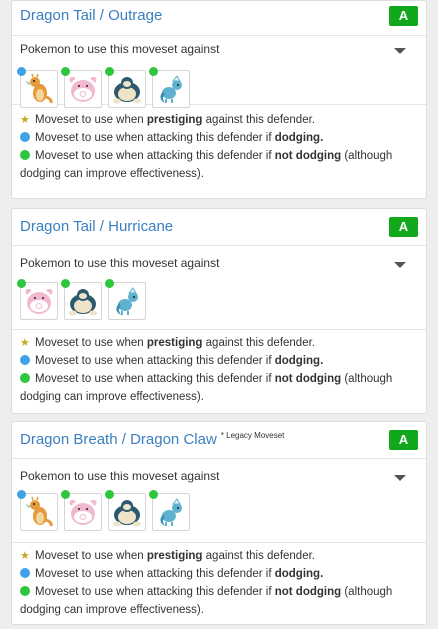 The width and height of the screenshot is (438, 629). I want to click on fast-move: Dragon Breath, so click(69, 439).